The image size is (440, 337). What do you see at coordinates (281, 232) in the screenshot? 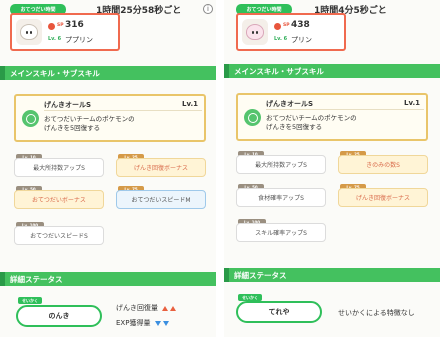
I see `sub-skill-5: スキル確率アップS` at bounding box center [281, 232].